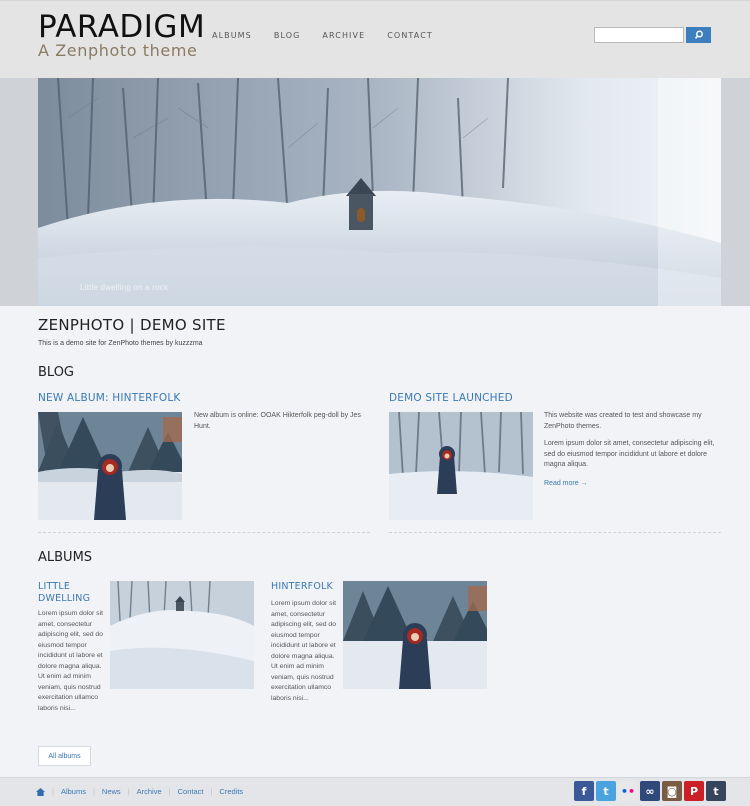 This screenshot has height=806, width=750. Describe the element at coordinates (410, 35) in the screenshot. I see `nav-contact: CONTACT` at that location.